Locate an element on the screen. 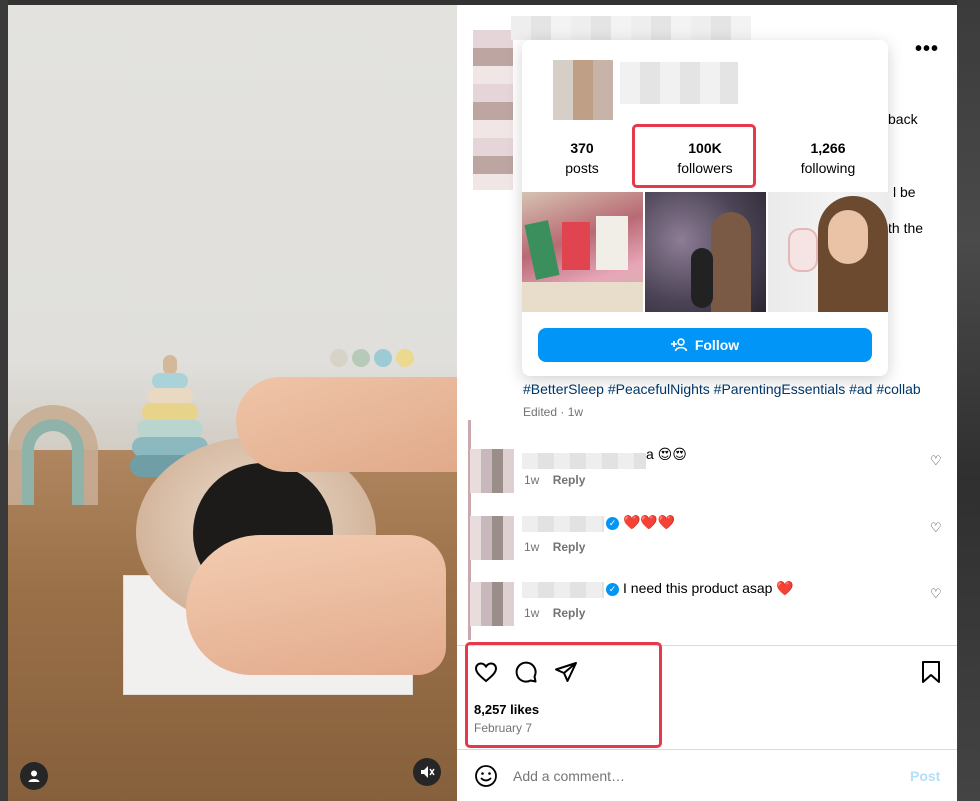 This screenshot has width=980, height=801. follow-button-label: Follow is located at coordinates (717, 345).